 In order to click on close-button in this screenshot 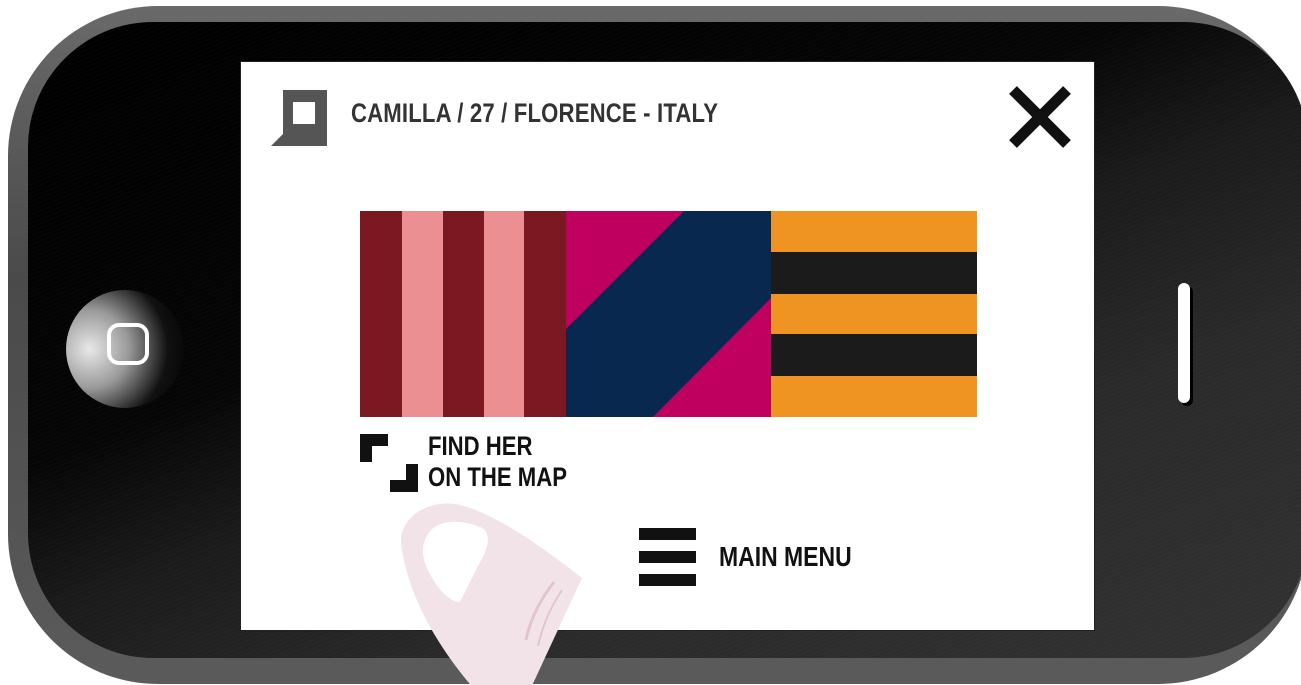, I will do `click(1040, 117)`.